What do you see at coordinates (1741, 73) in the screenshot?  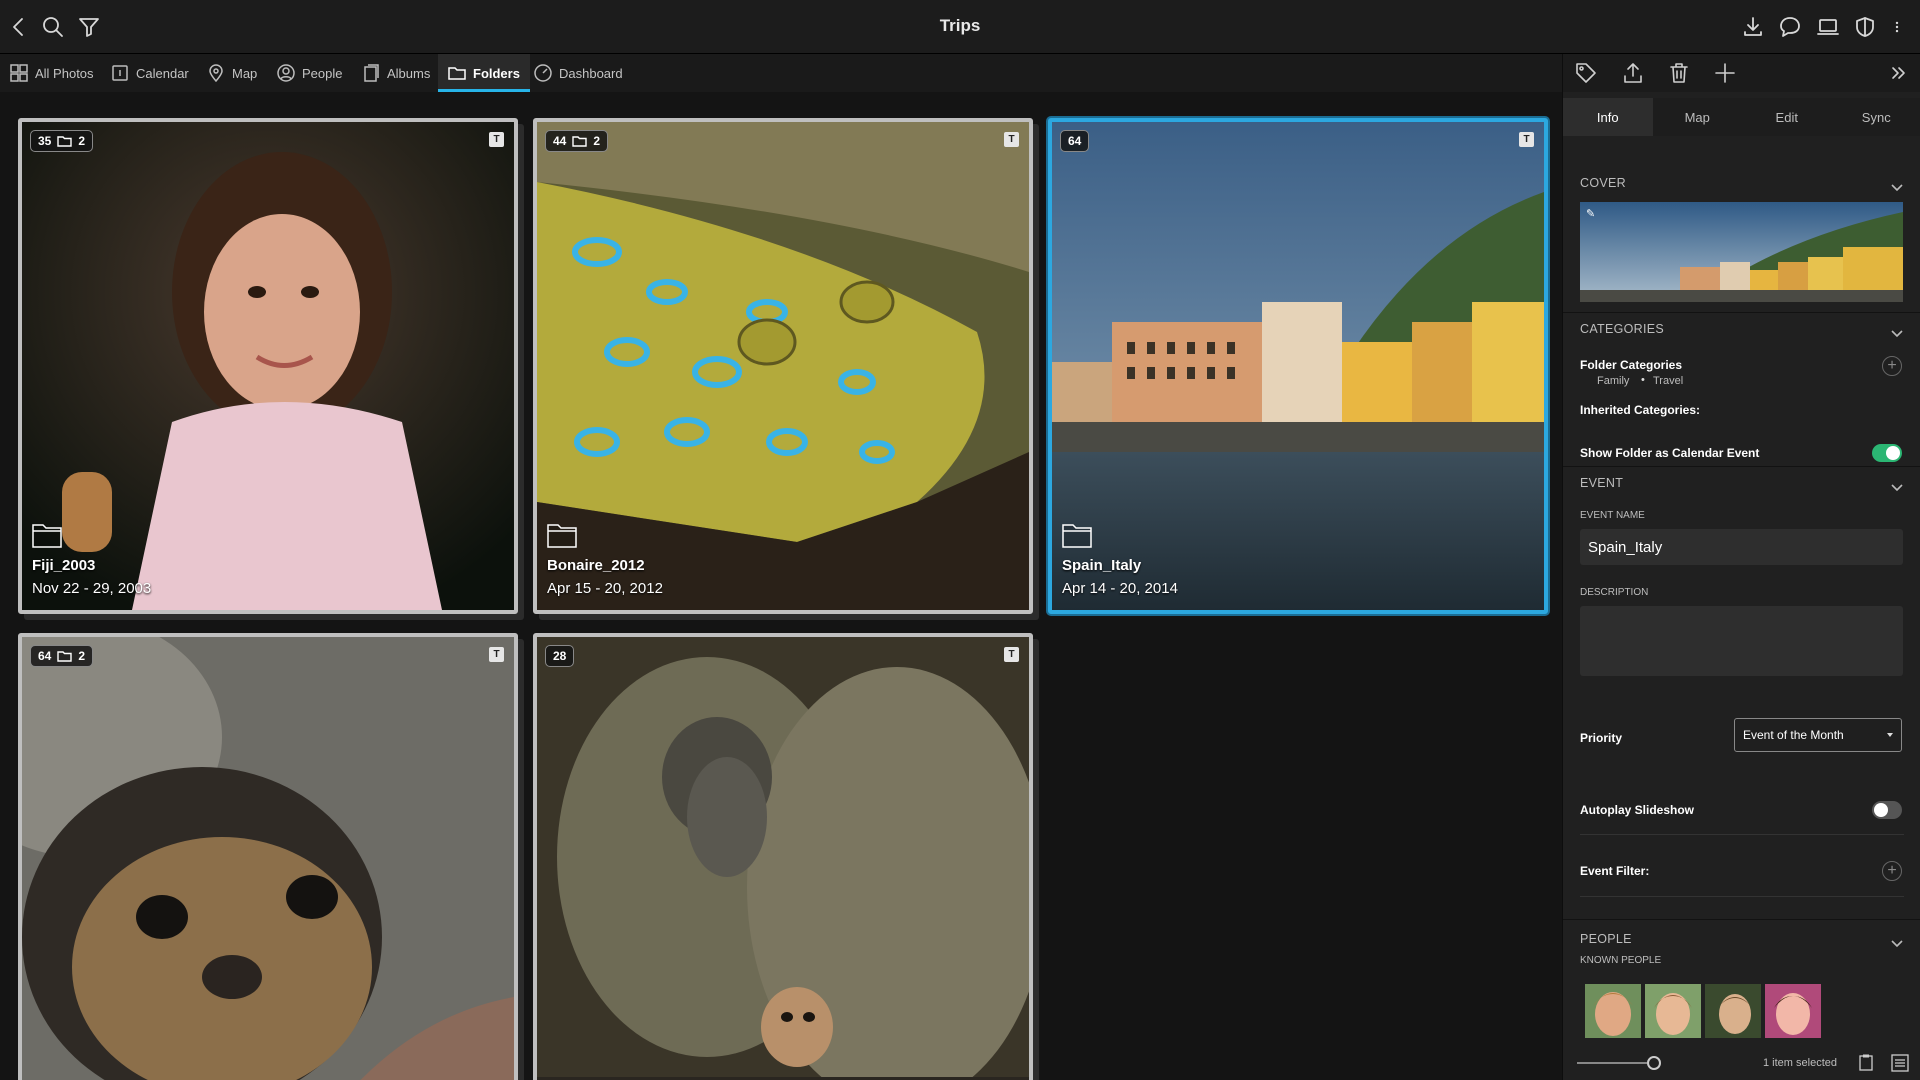 I see `panel-toolbar` at bounding box center [1741, 73].